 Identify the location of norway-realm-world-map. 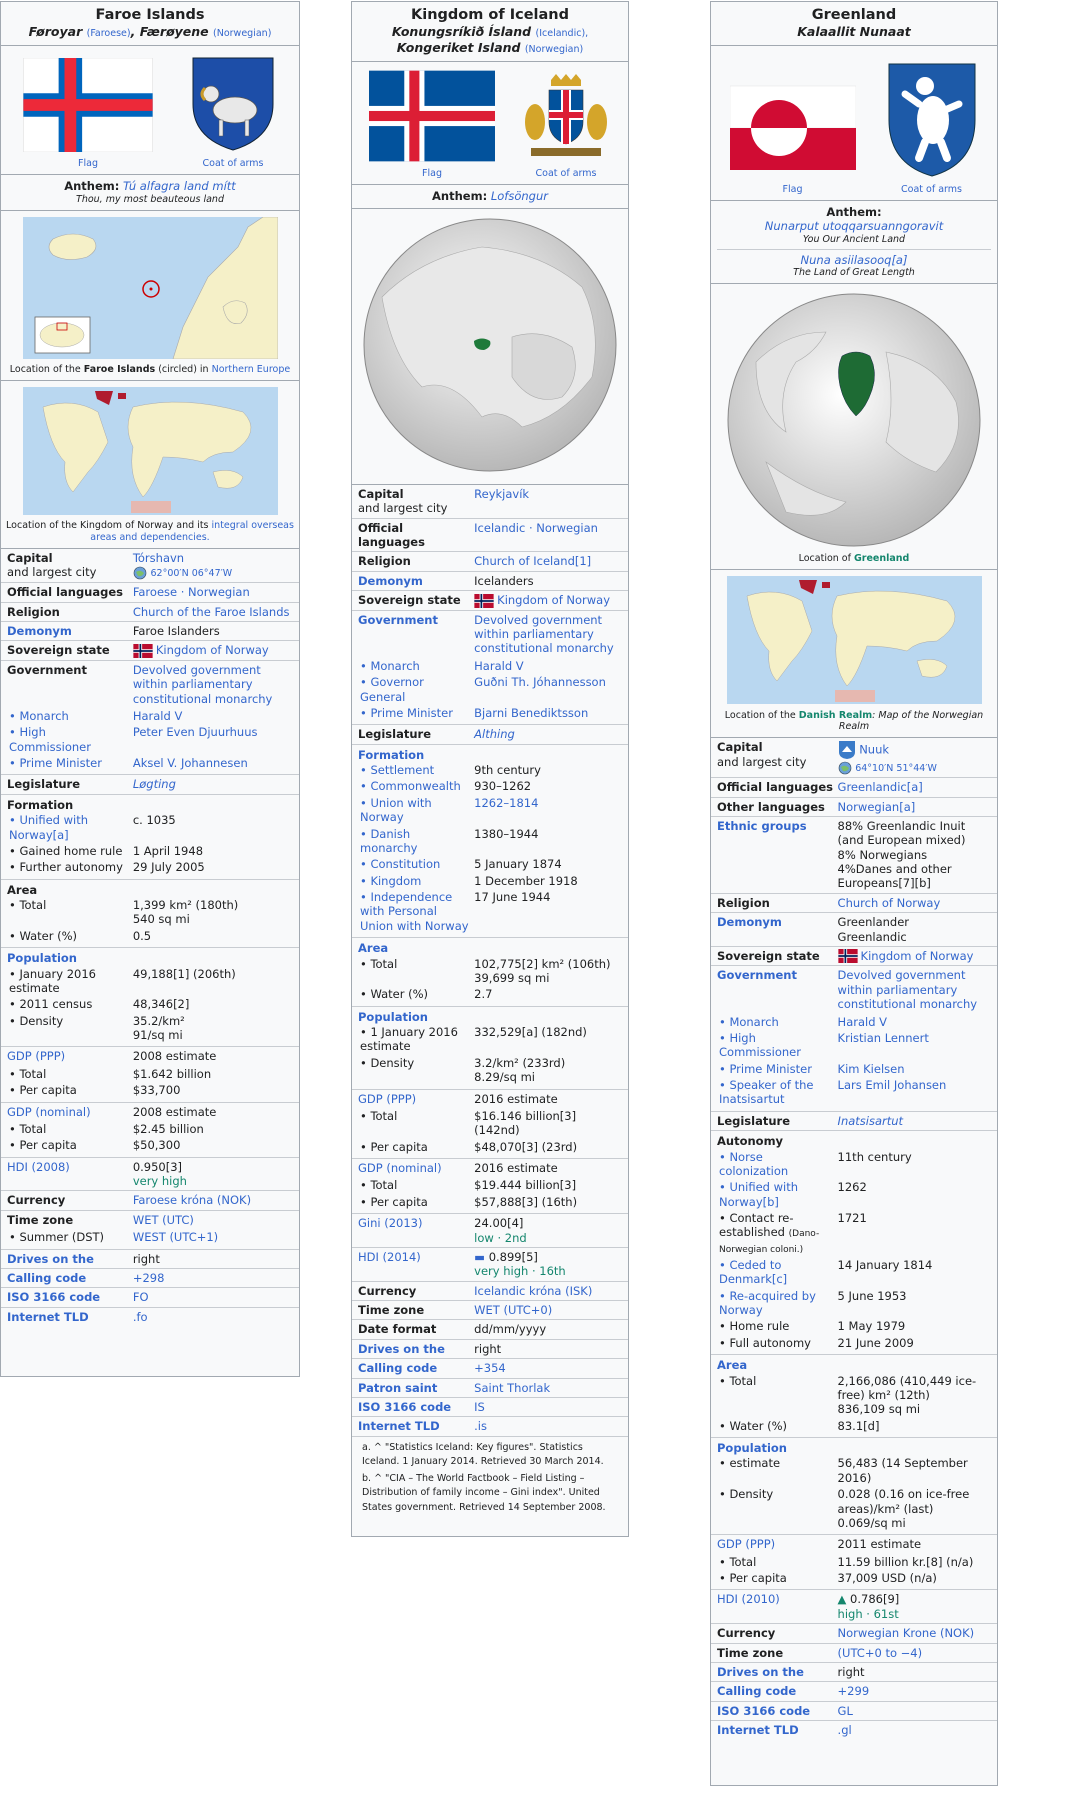
(150, 450).